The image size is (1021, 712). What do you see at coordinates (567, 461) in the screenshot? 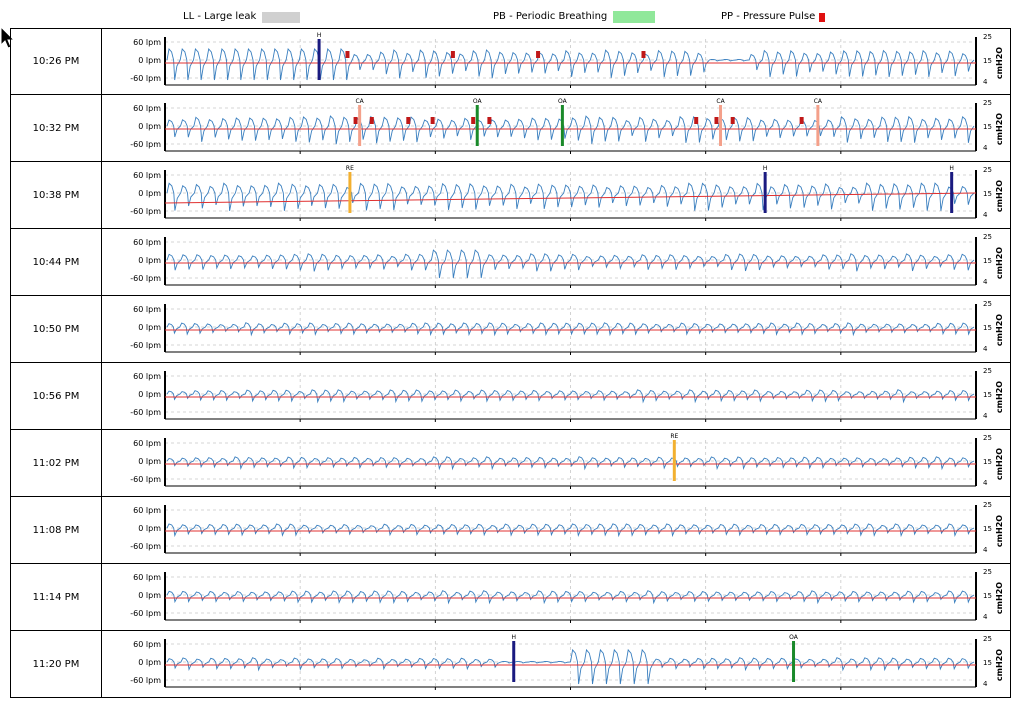
I see `row-plot: 60 lpm 0 lpm -60 lpm 25 15 4 cmH2O RE` at bounding box center [567, 461].